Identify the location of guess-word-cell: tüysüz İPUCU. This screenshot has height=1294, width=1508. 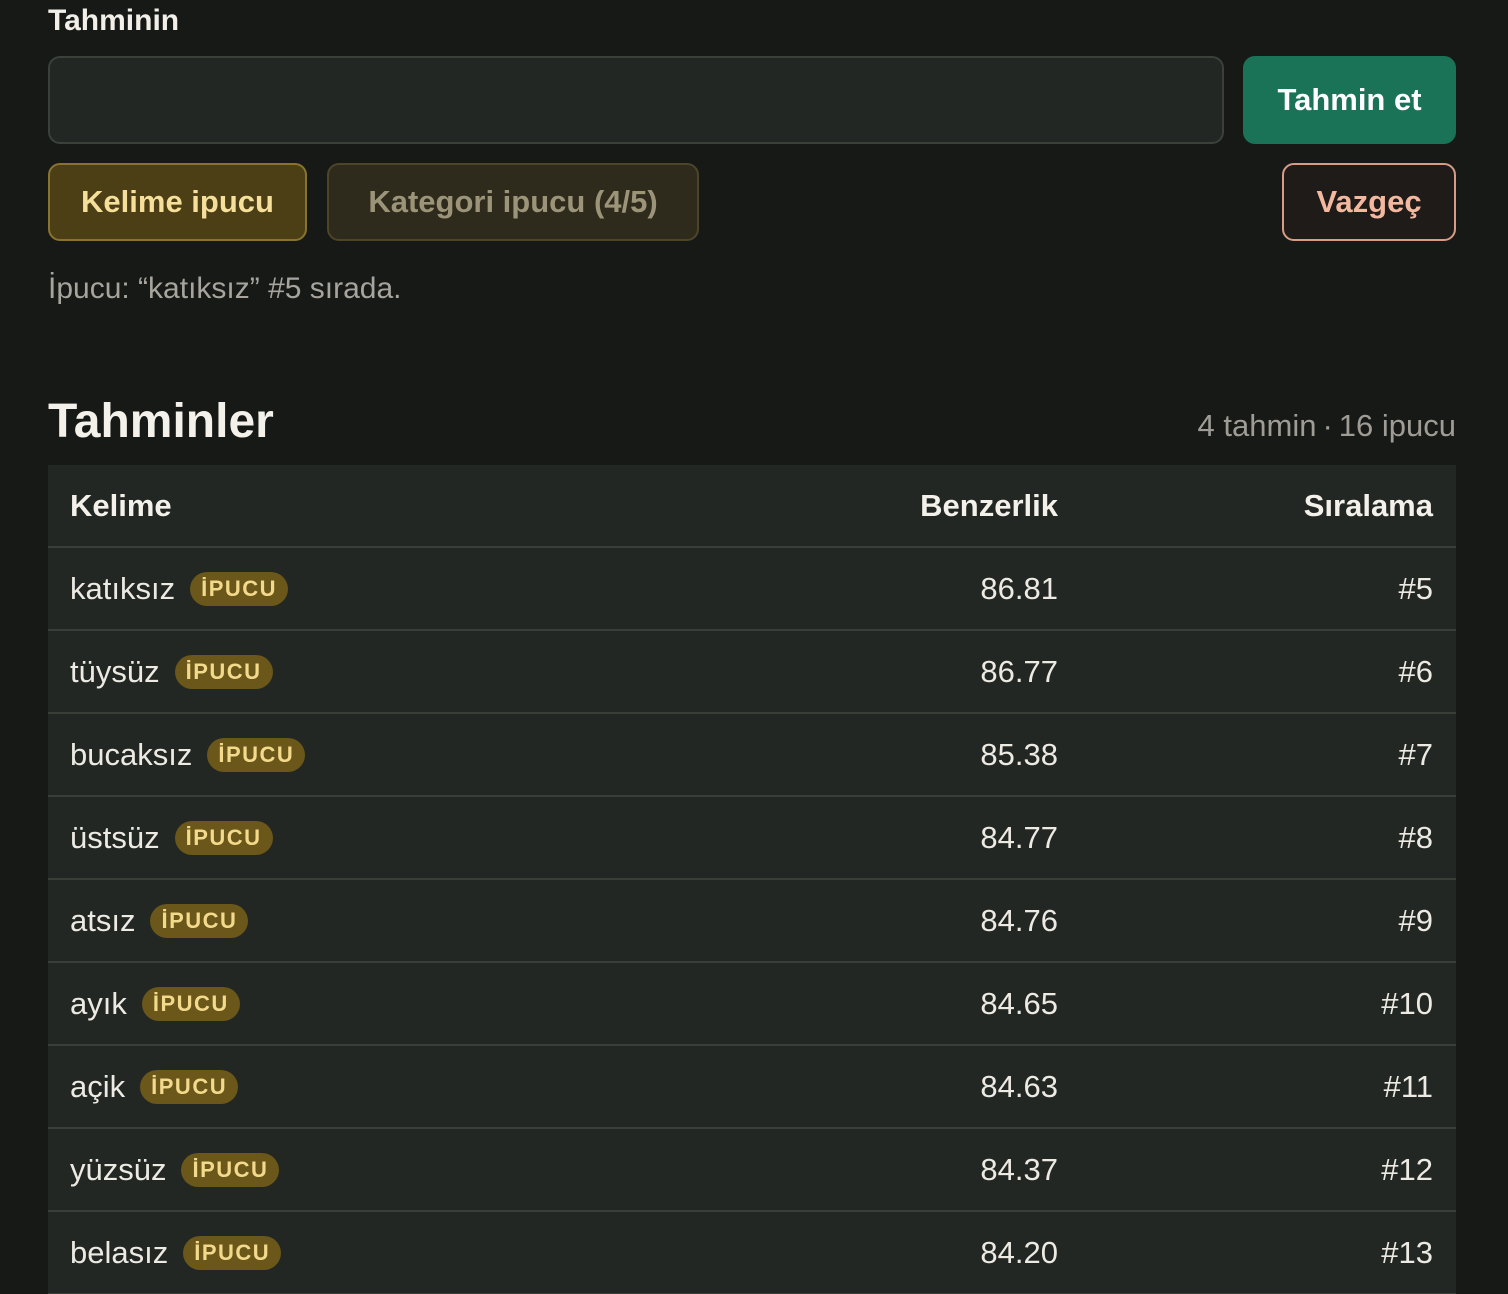
(171, 671).